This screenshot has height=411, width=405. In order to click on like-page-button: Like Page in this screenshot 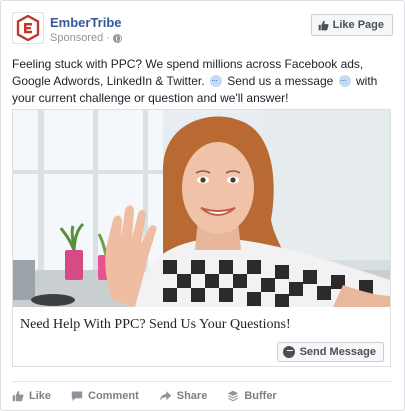, I will do `click(351, 25)`.